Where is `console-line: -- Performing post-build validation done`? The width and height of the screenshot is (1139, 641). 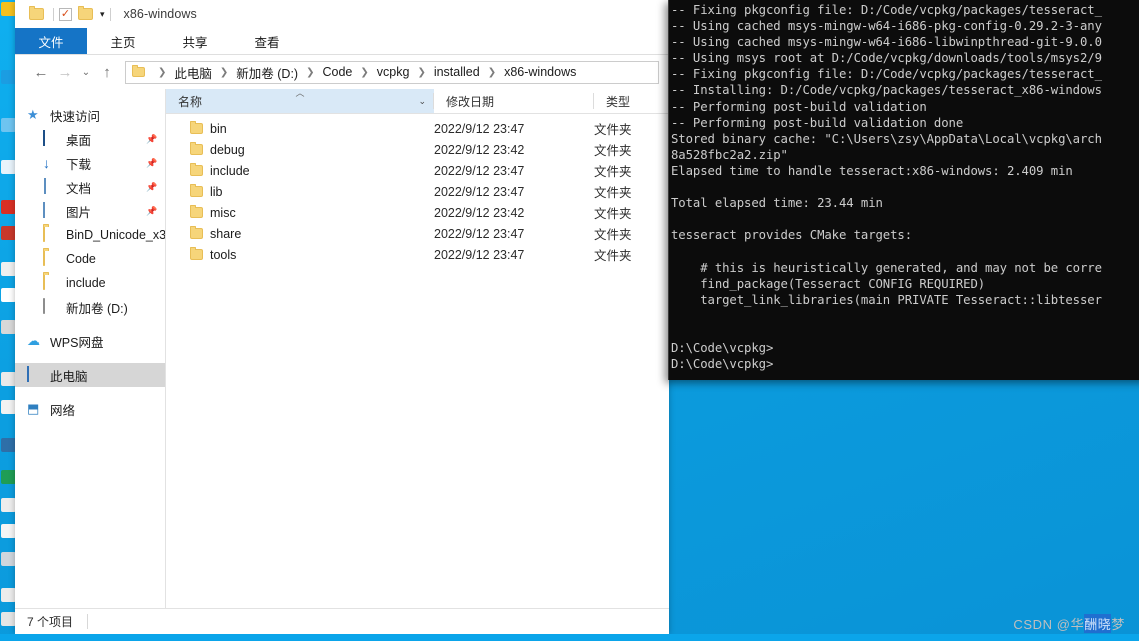 console-line: -- Performing post-build validation done is located at coordinates (817, 122).